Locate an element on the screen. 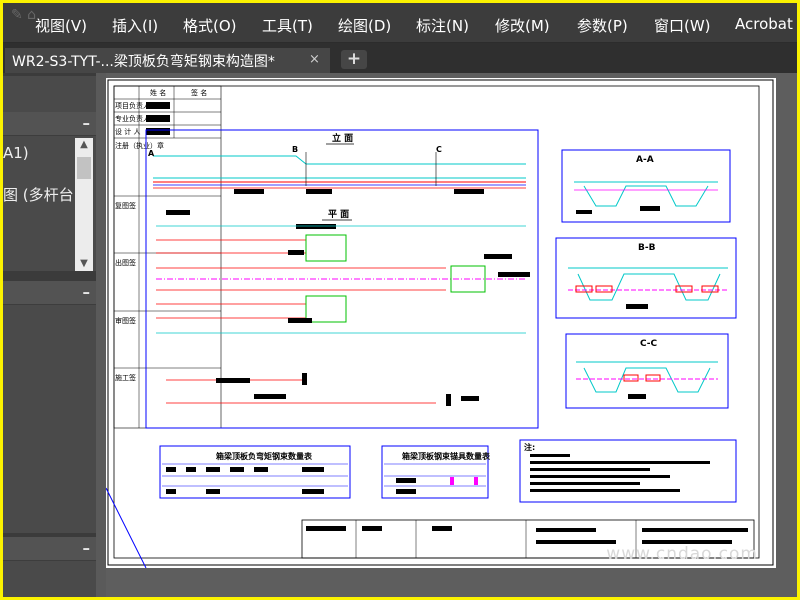 The width and height of the screenshot is (800, 600). tool-palette-top: – A1) 图 (多杆台 ▲ ▼ is located at coordinates (49, 173).